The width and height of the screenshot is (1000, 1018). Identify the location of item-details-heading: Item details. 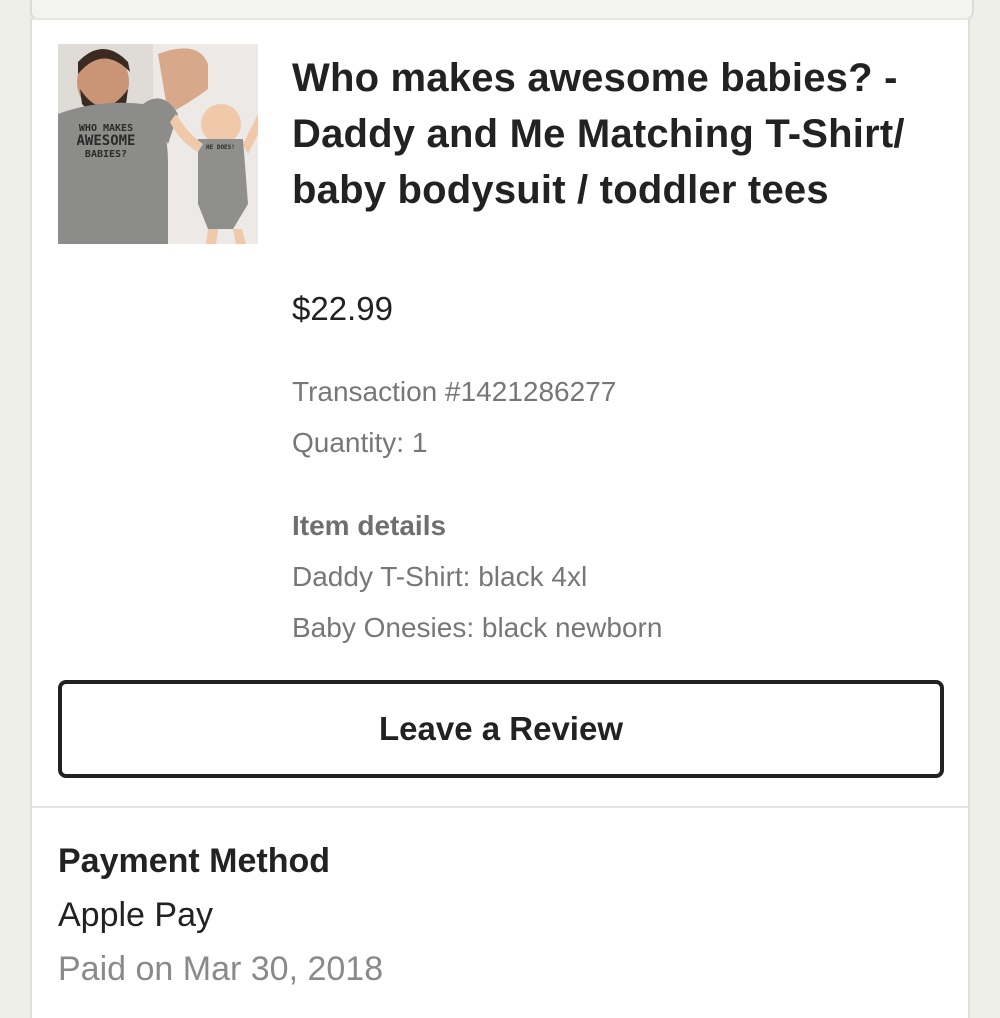
(369, 525).